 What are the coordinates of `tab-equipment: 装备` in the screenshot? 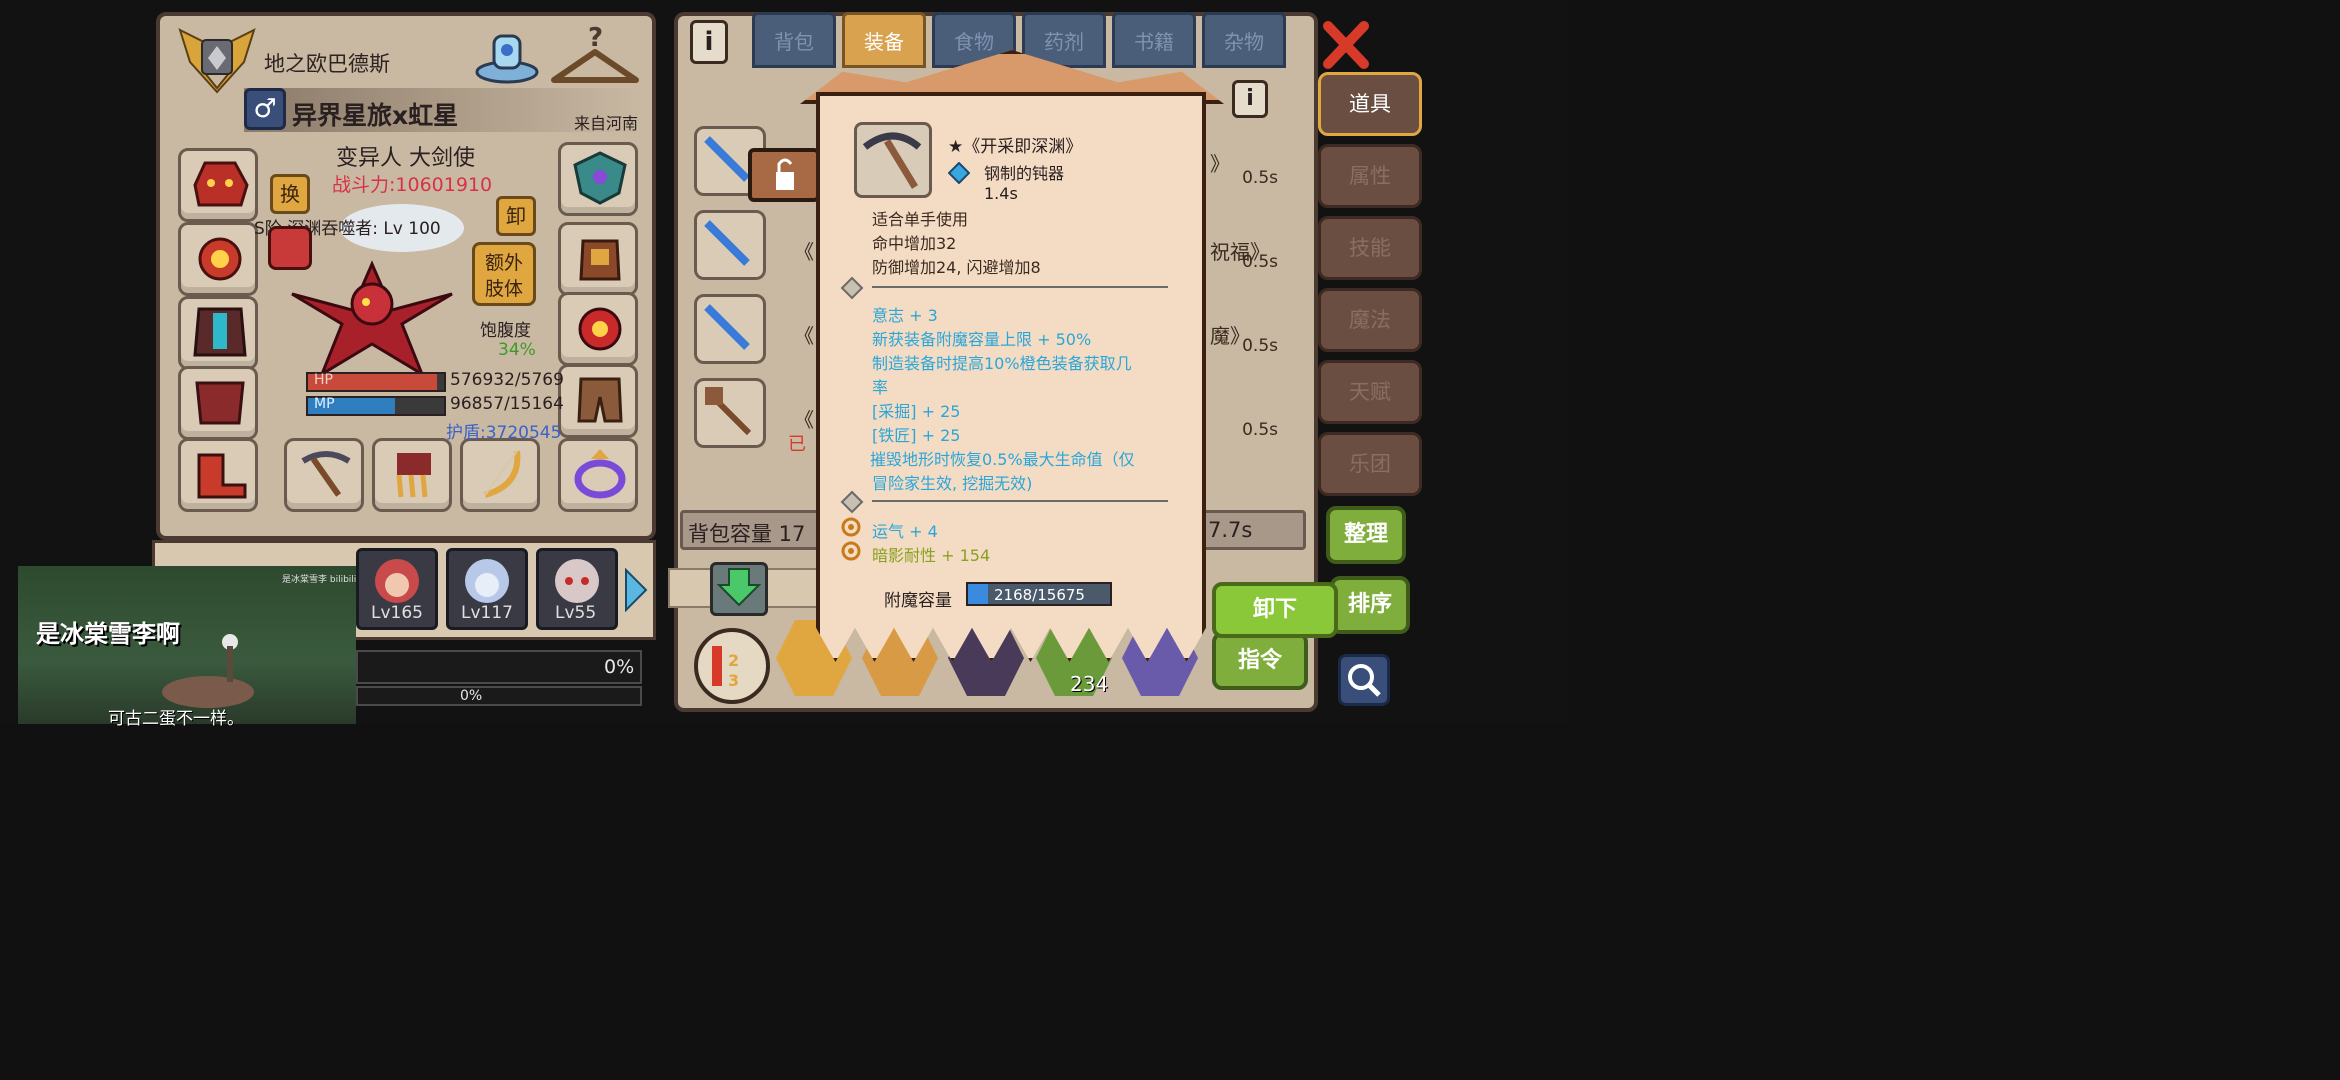 It's located at (884, 40).